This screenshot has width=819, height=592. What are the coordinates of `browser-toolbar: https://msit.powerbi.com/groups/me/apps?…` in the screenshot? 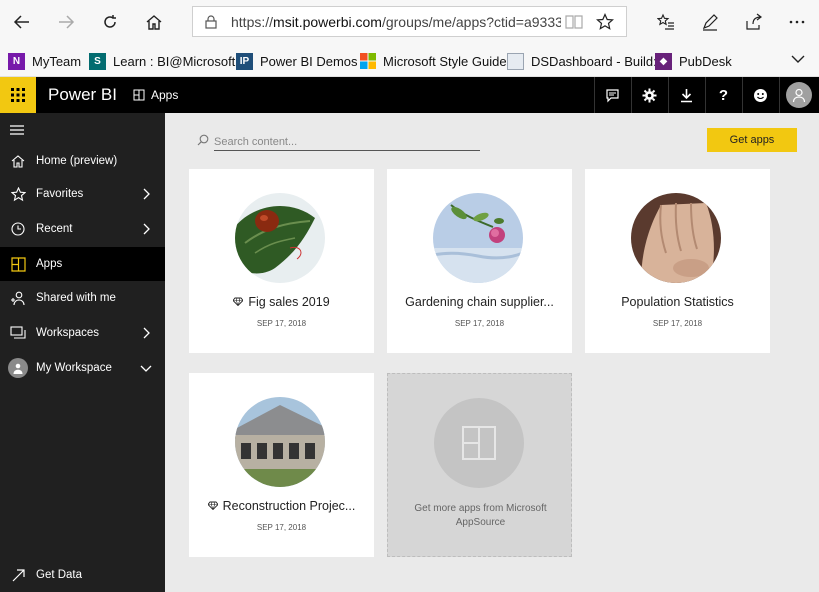 It's located at (409, 22).